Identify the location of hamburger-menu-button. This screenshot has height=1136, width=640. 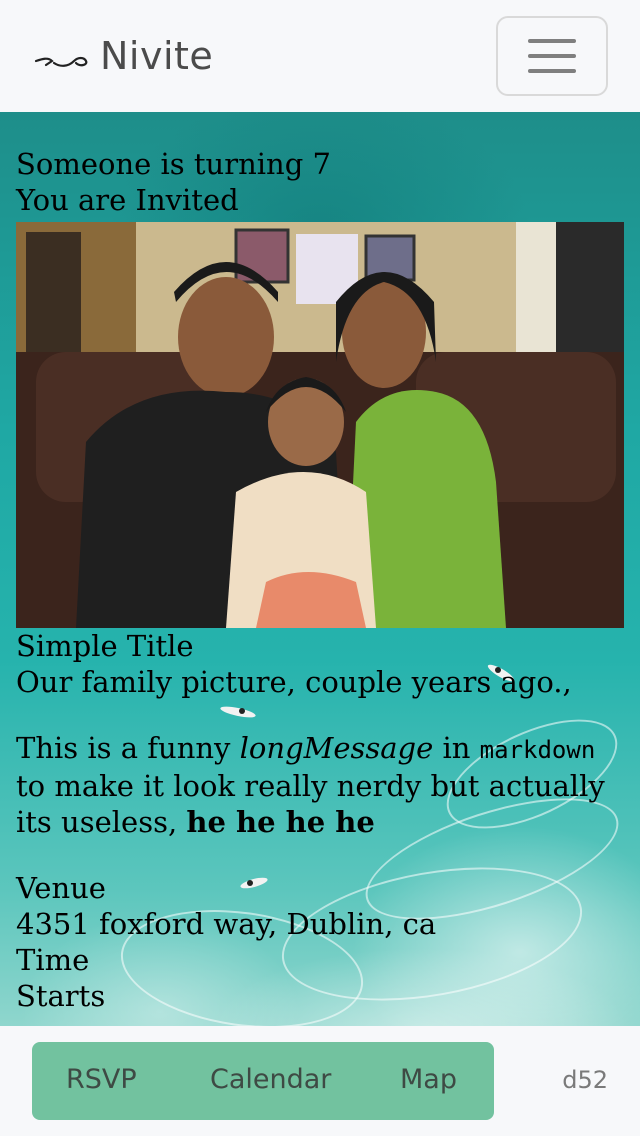
(552, 56).